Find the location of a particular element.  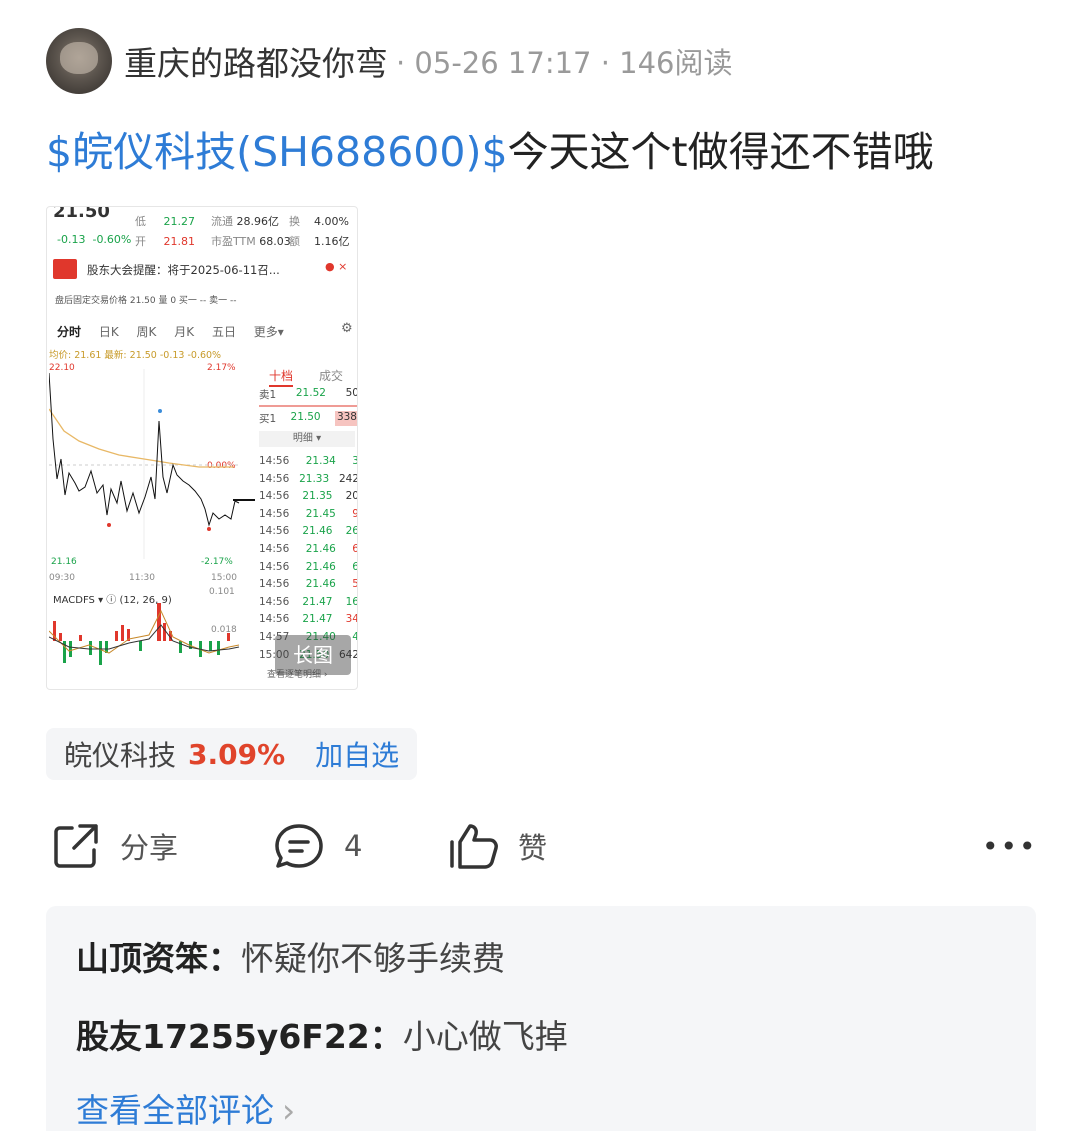

post-header: 重庆的路都没你弯 · 05-26 17:17 · 146阅读 is located at coordinates (389, 61).